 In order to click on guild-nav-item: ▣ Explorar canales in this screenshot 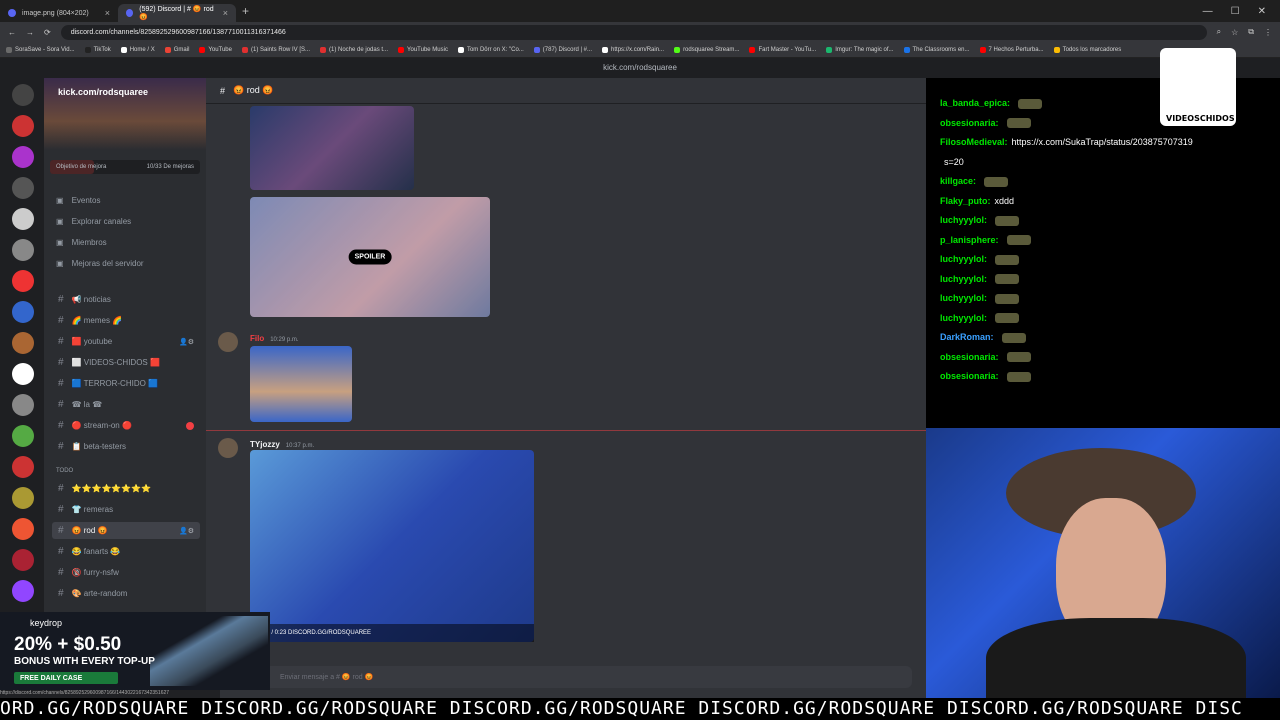, I will do `click(93, 221)`.